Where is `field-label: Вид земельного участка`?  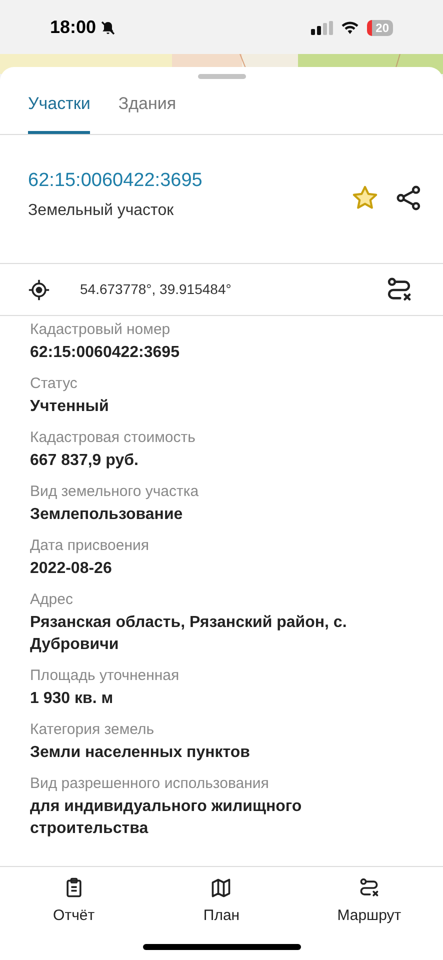 field-label: Вид земельного участка is located at coordinates (115, 491).